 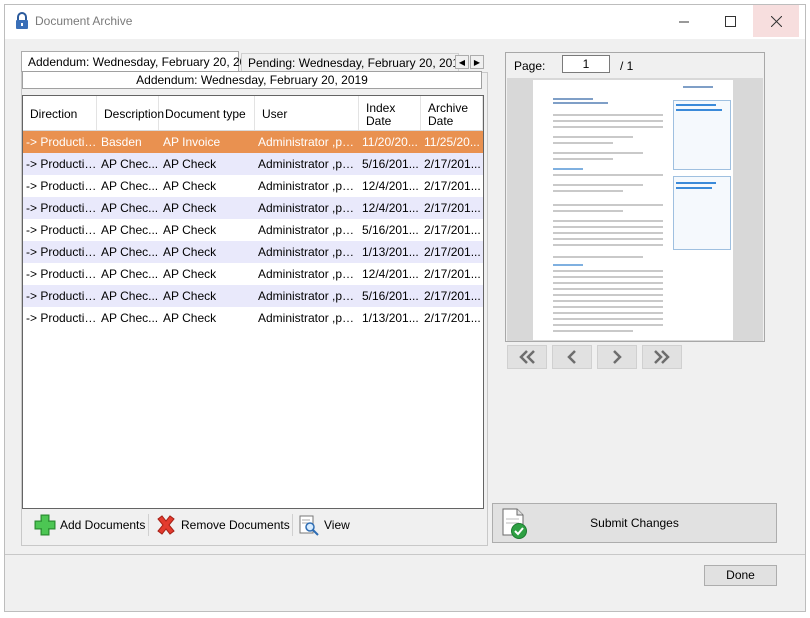 I want to click on remove-documents-button: Remove Documents, so click(x=222, y=525).